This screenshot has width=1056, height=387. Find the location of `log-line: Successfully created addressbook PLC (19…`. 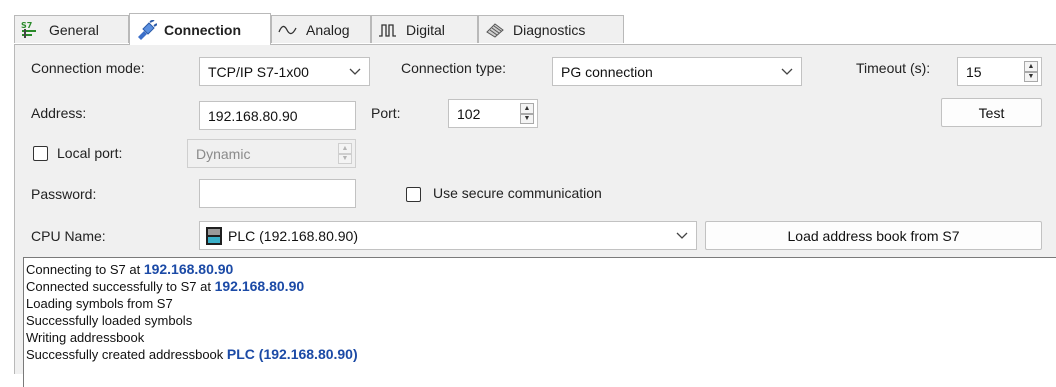

log-line: Successfully created addressbook PLC (19… is located at coordinates (192, 354).